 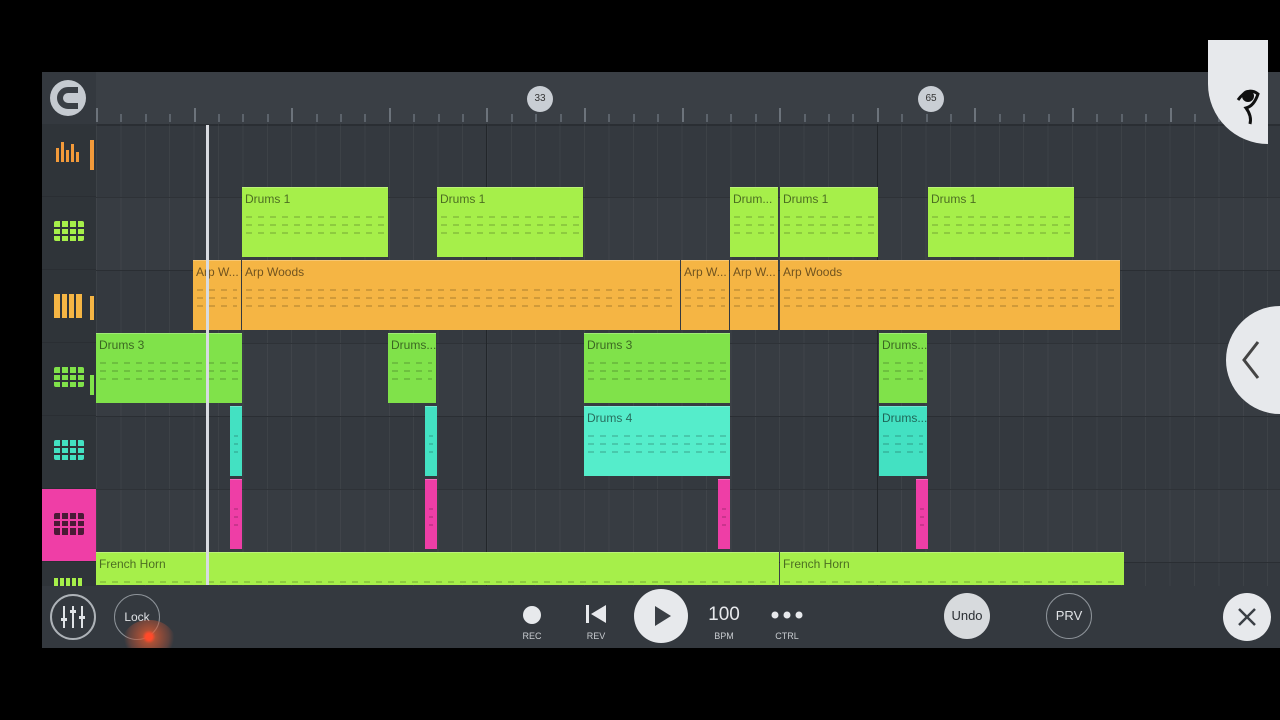 I want to click on bar-marker-33: 33, so click(x=540, y=99).